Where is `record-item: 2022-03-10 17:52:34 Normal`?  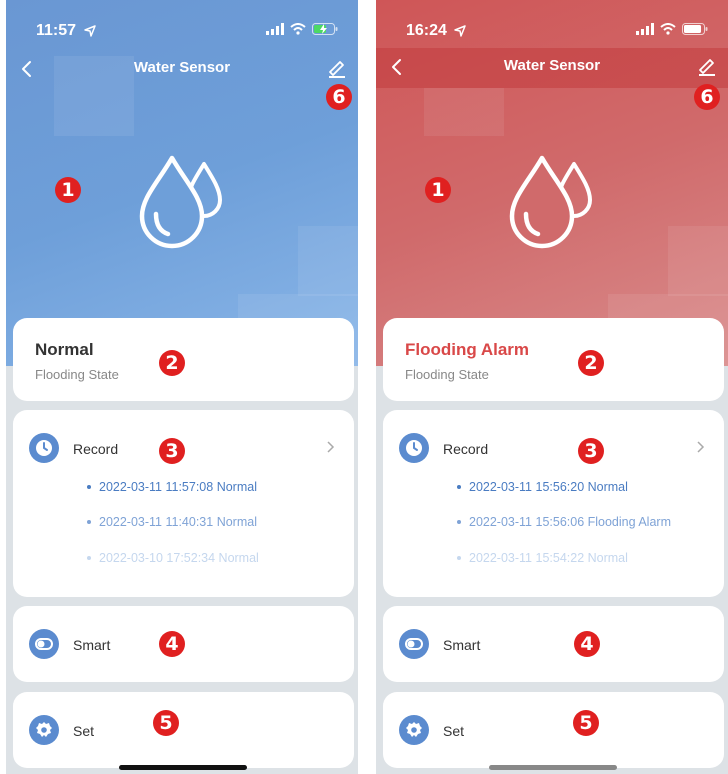 record-item: 2022-03-10 17:52:34 Normal is located at coordinates (173, 558).